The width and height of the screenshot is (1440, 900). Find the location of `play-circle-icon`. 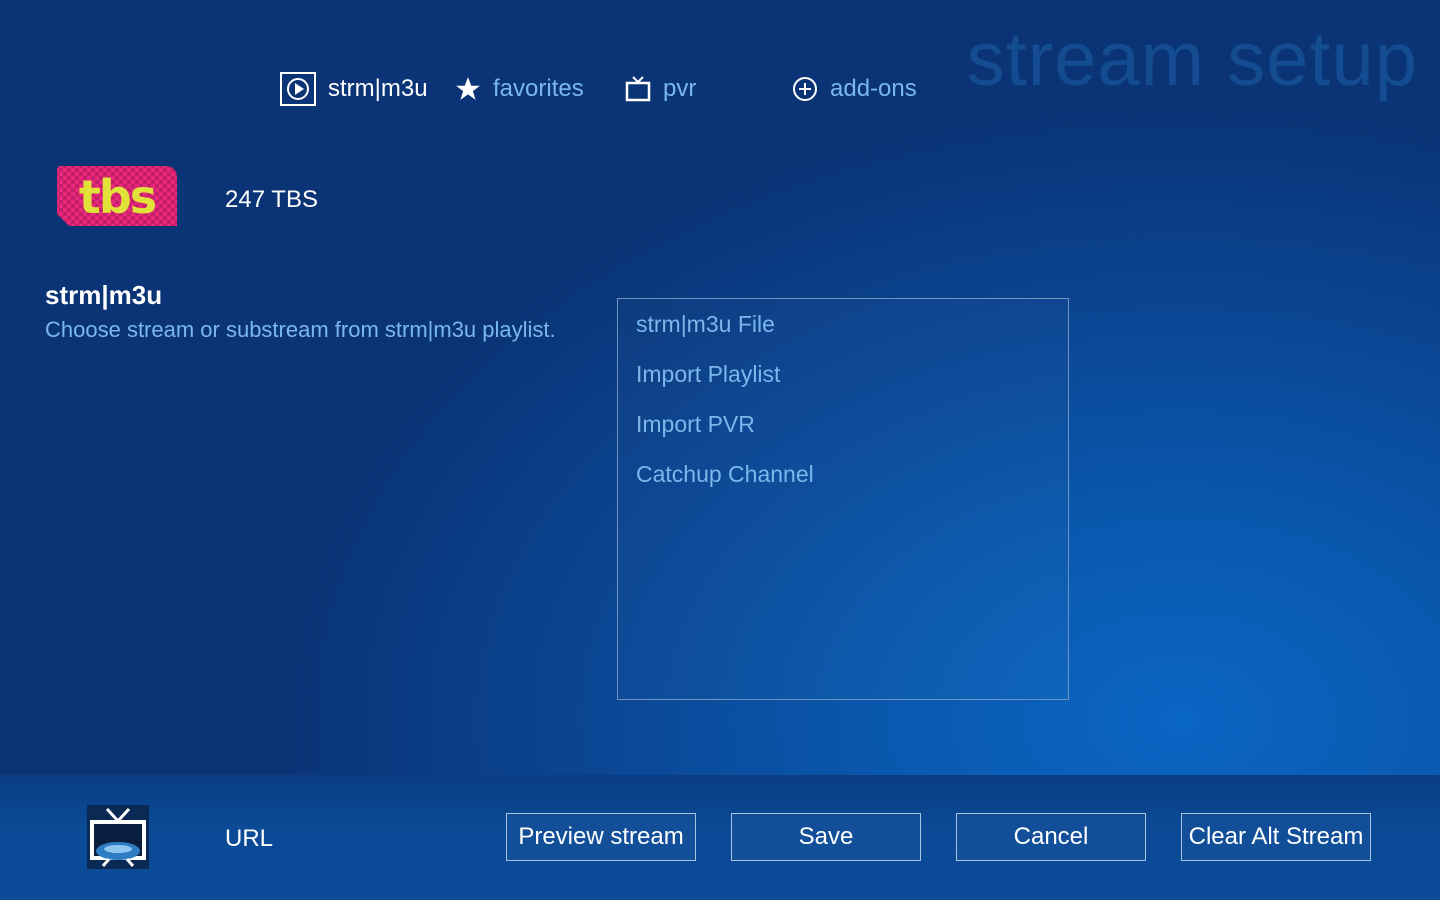

play-circle-icon is located at coordinates (298, 89).